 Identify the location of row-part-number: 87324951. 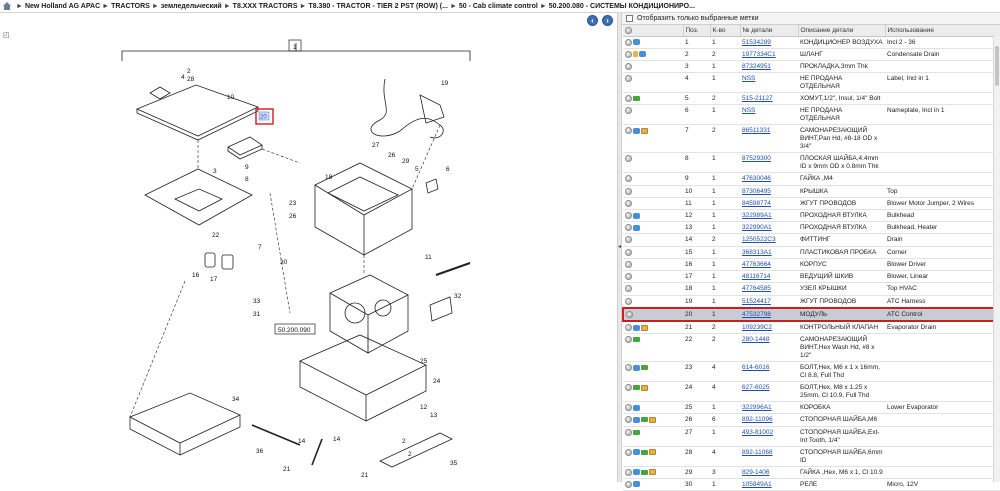
(769, 67).